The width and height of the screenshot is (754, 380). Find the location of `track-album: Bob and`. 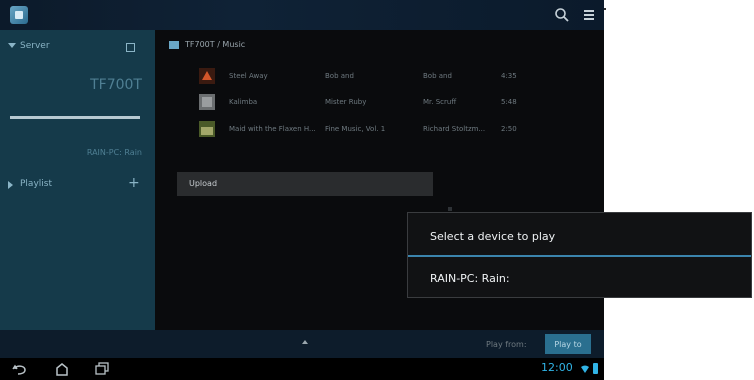

track-album: Bob and is located at coordinates (339, 76).